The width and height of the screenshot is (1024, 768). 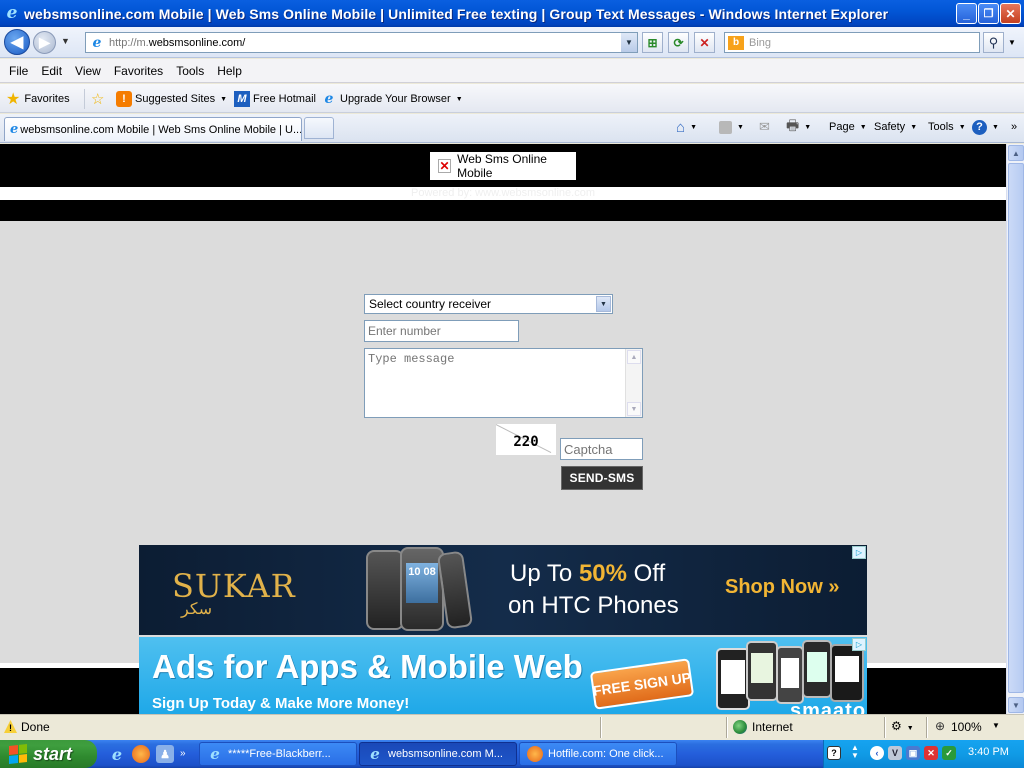 What do you see at coordinates (88, 71) in the screenshot?
I see `menu-view: View` at bounding box center [88, 71].